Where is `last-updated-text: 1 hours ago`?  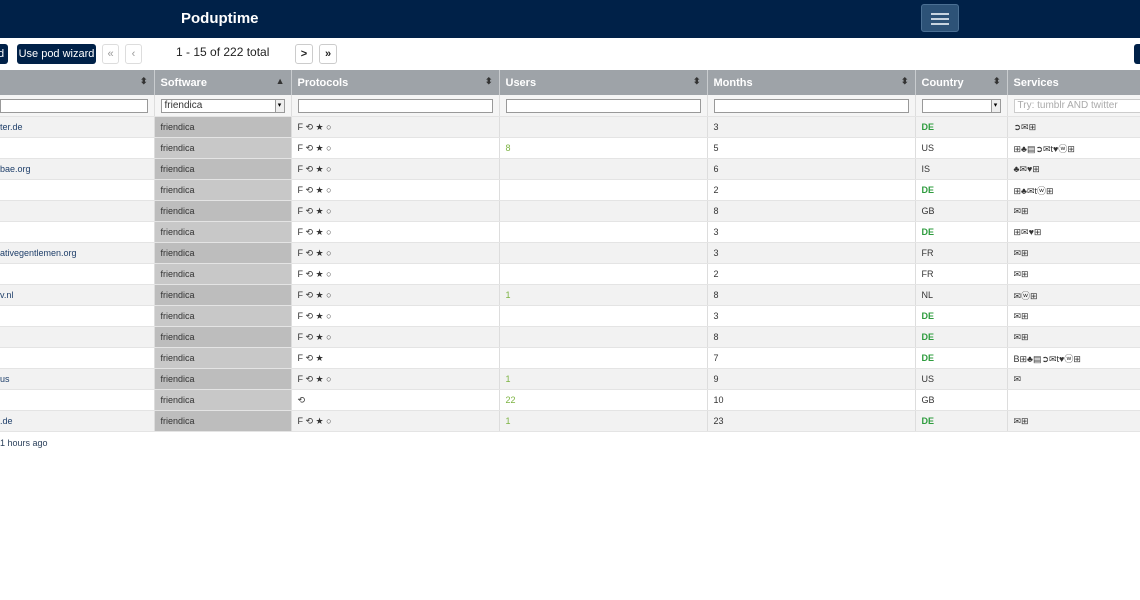
last-updated-text: 1 hours ago is located at coordinates (24, 443).